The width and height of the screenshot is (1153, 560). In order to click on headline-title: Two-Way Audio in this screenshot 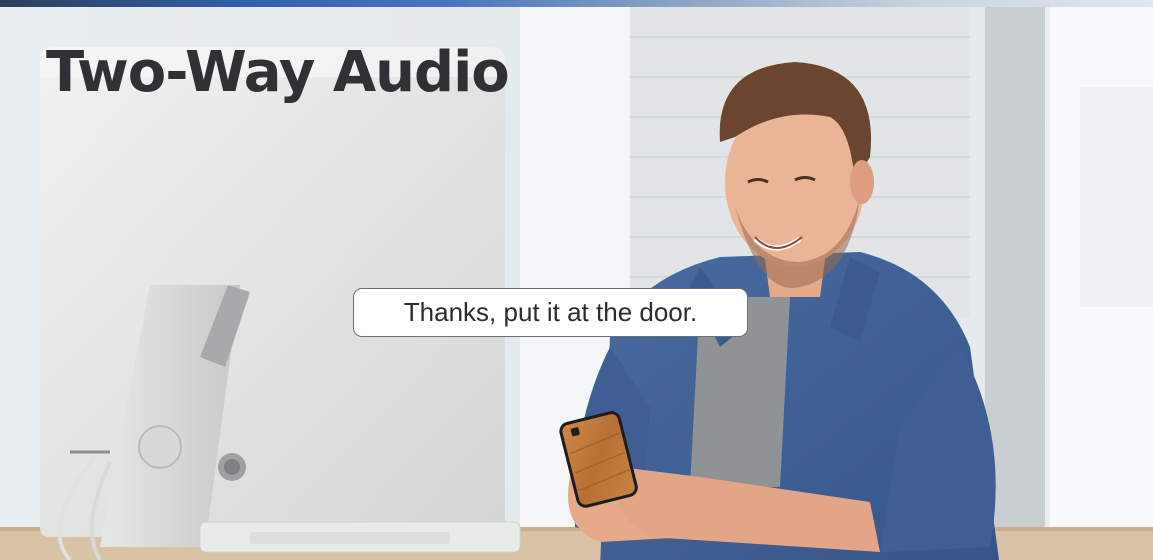, I will do `click(278, 72)`.